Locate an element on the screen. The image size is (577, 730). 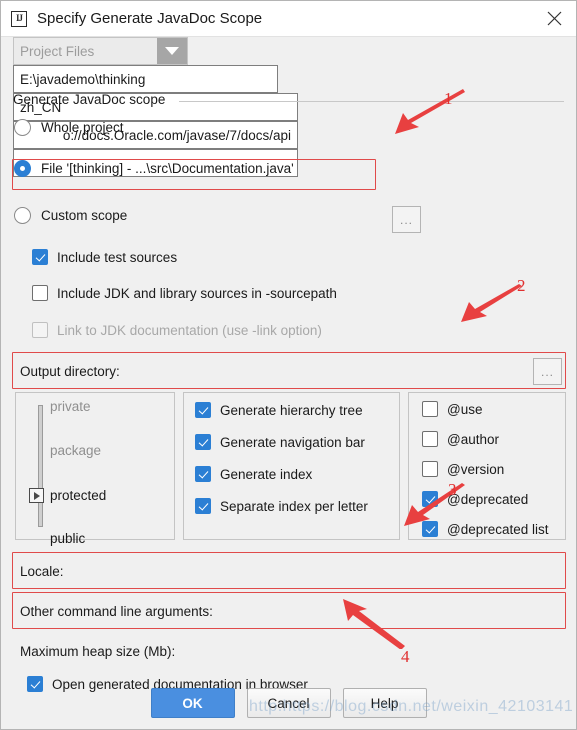
checkbox-generate-hierarchy-tree: Generate hierarchy tree is located at coordinates (279, 410).